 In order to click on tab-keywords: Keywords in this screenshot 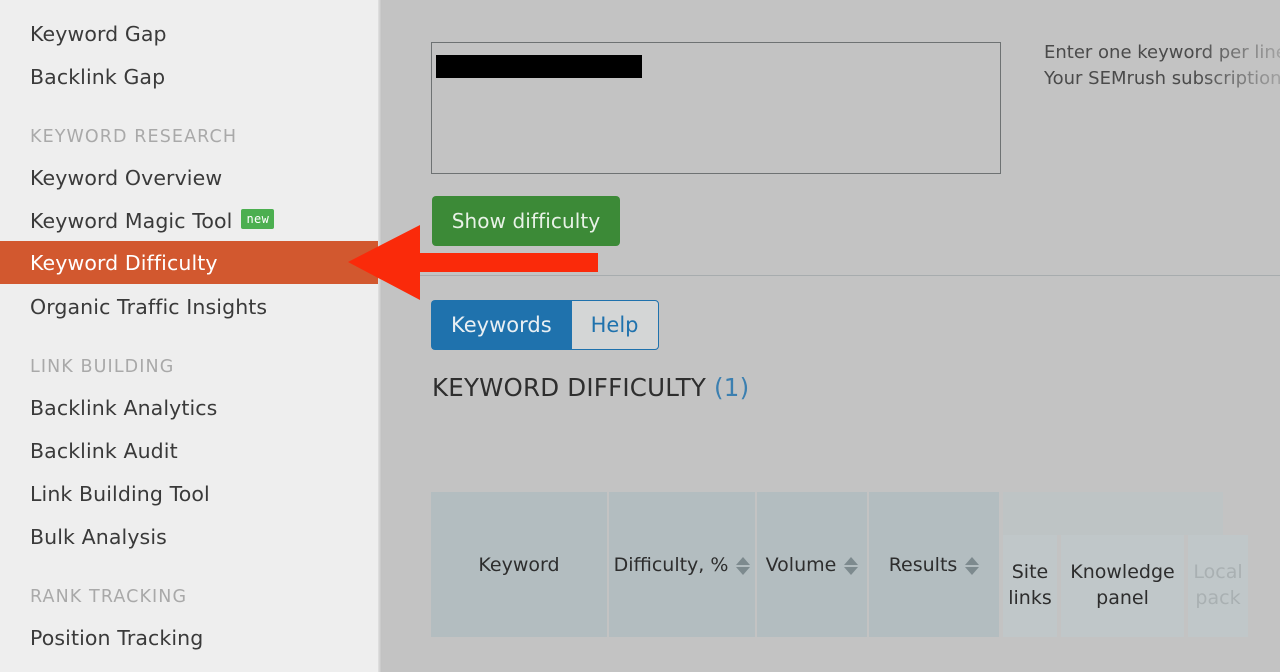, I will do `click(501, 325)`.